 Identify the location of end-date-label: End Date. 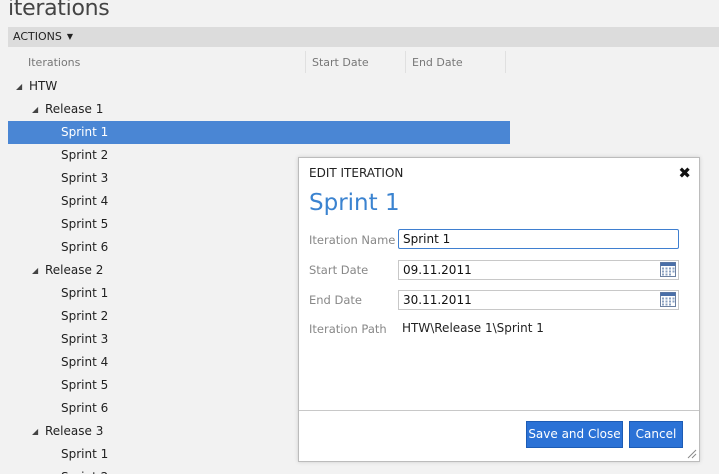
(335, 300).